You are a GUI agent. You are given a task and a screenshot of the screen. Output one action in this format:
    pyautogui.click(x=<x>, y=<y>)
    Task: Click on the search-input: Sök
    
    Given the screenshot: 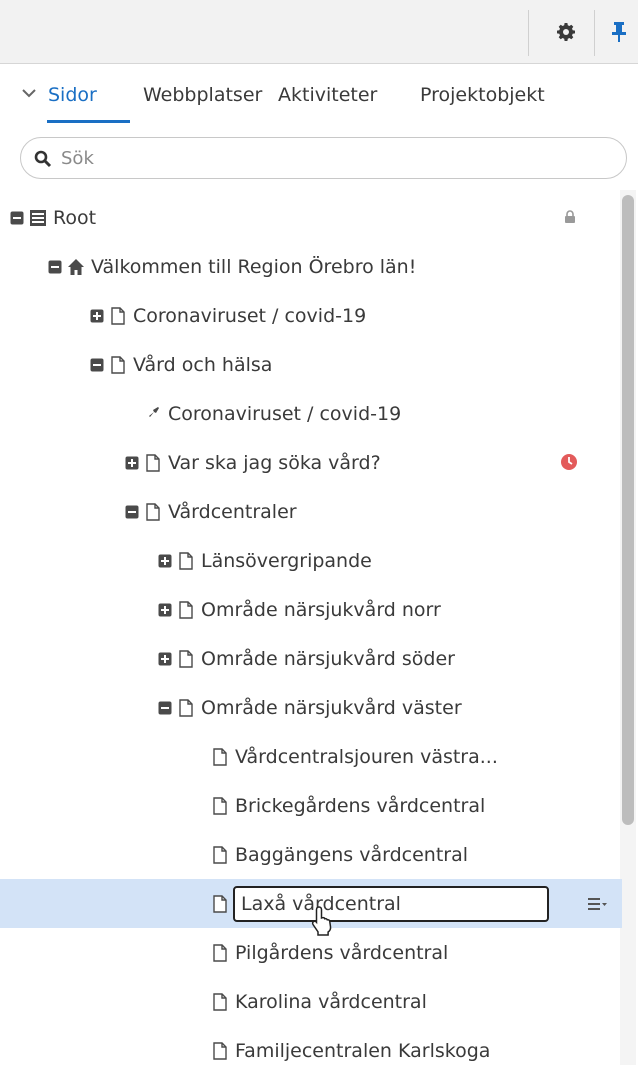 What is the action you would take?
    pyautogui.click(x=323, y=158)
    